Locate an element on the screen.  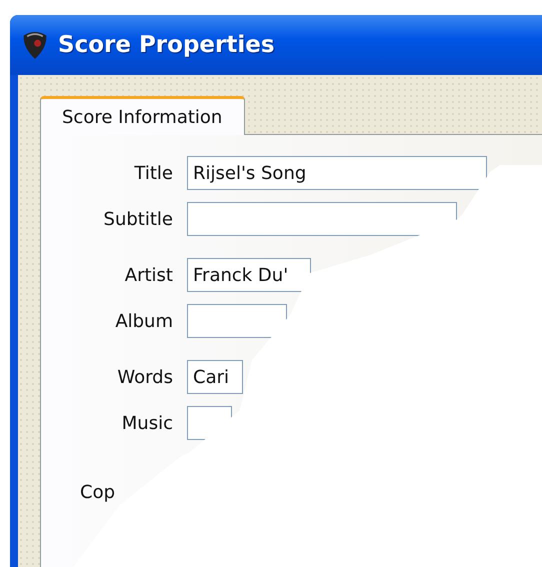
field-label: Music is located at coordinates (146, 423).